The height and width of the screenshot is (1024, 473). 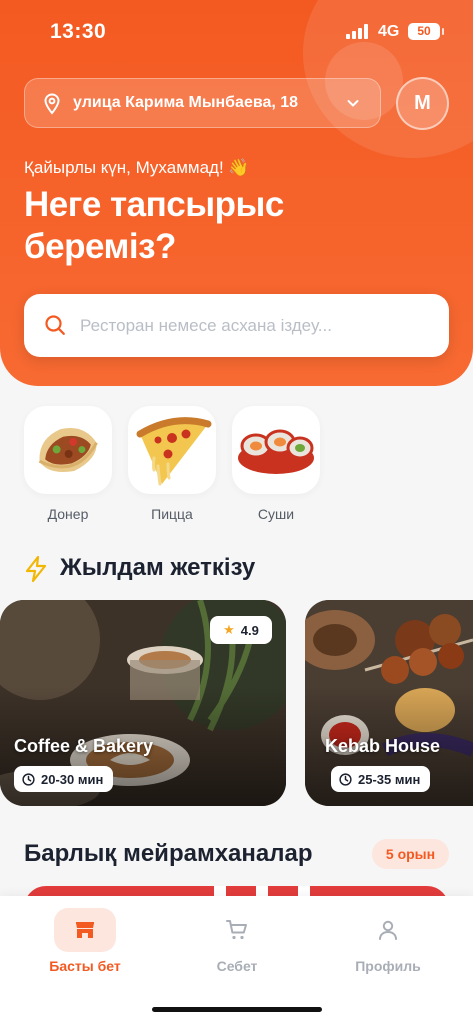 I want to click on category-pizza: Пицца, so click(x=172, y=464).